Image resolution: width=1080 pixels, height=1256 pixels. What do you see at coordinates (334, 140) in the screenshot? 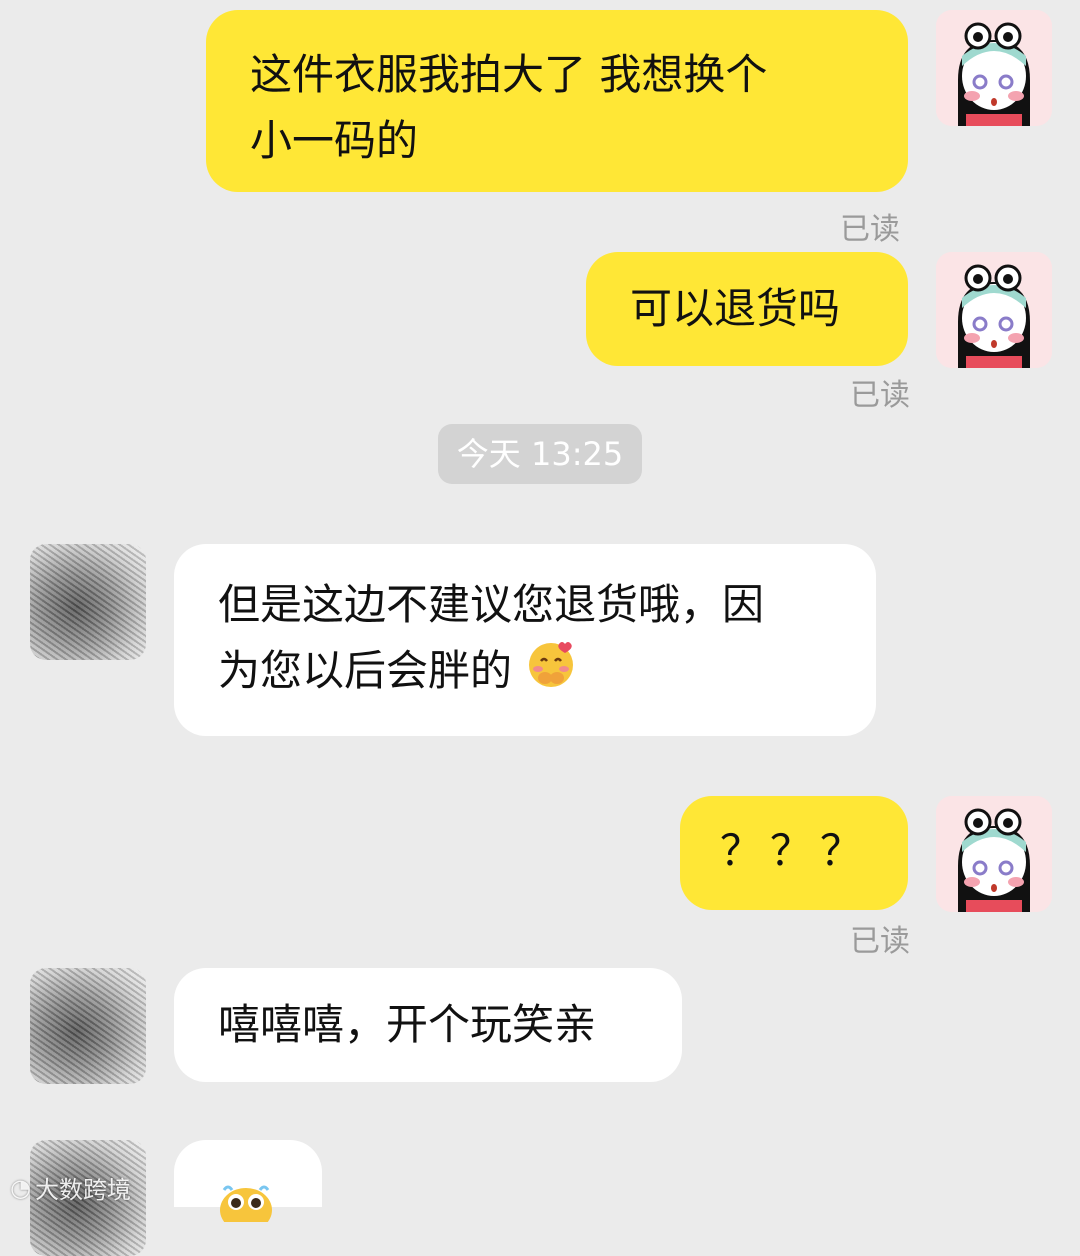
I see `message-text-line: 小一码的` at bounding box center [334, 140].